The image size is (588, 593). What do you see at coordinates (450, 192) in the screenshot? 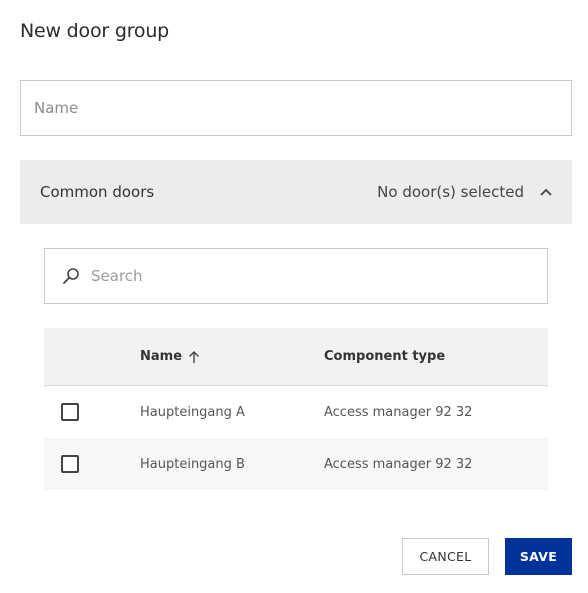
I see `selection-status: No door(s) selected` at bounding box center [450, 192].